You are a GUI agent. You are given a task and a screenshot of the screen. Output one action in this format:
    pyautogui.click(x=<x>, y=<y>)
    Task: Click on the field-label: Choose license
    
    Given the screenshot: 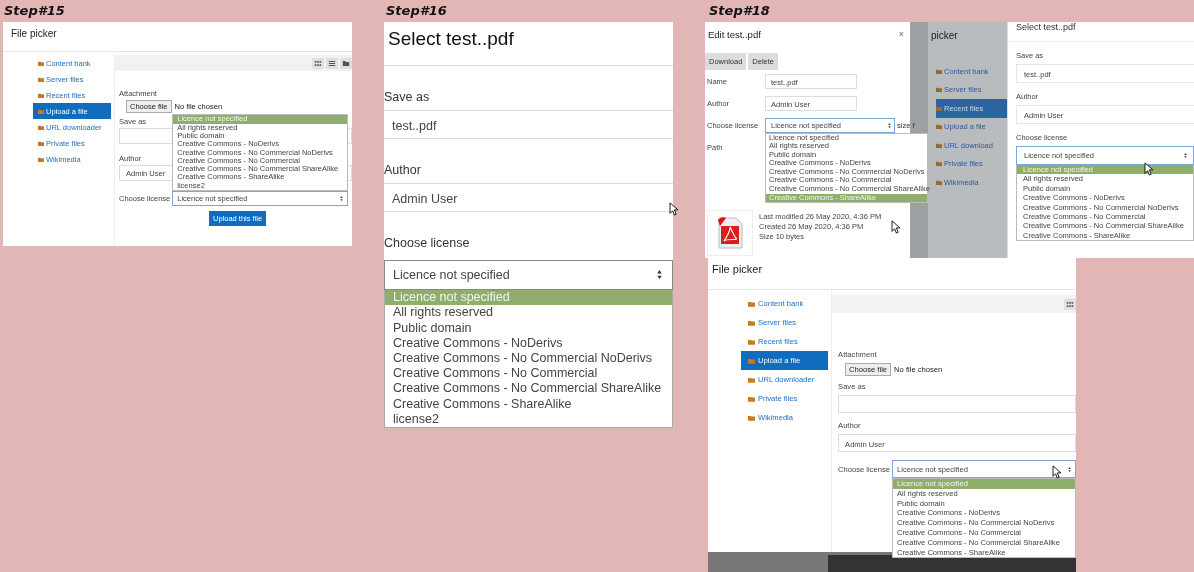 What is the action you would take?
    pyautogui.click(x=427, y=242)
    